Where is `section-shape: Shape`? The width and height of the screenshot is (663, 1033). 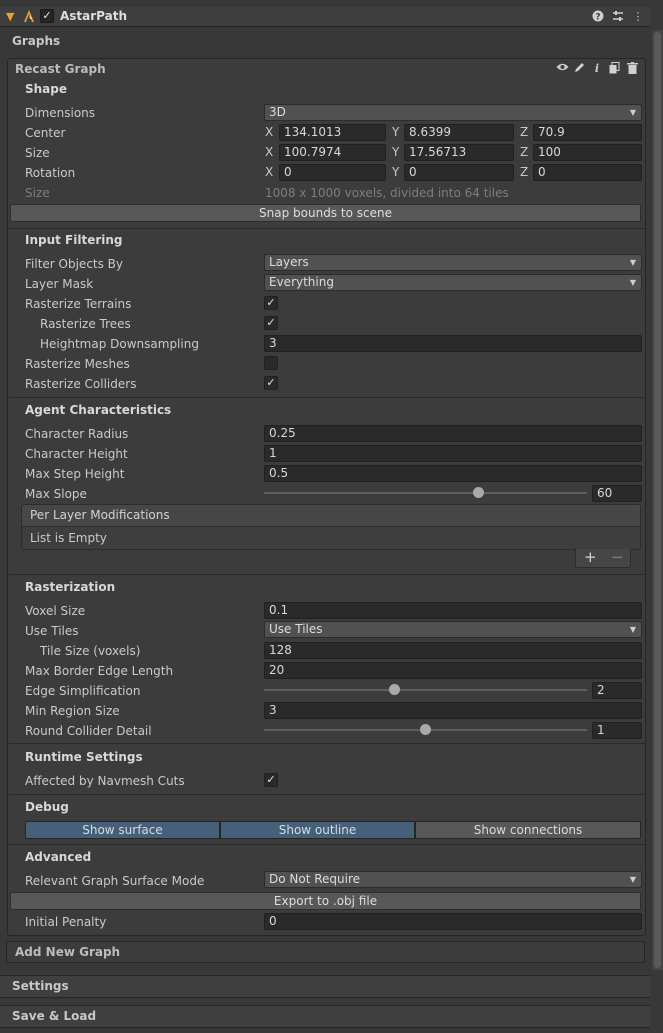 section-shape: Shape is located at coordinates (46, 89).